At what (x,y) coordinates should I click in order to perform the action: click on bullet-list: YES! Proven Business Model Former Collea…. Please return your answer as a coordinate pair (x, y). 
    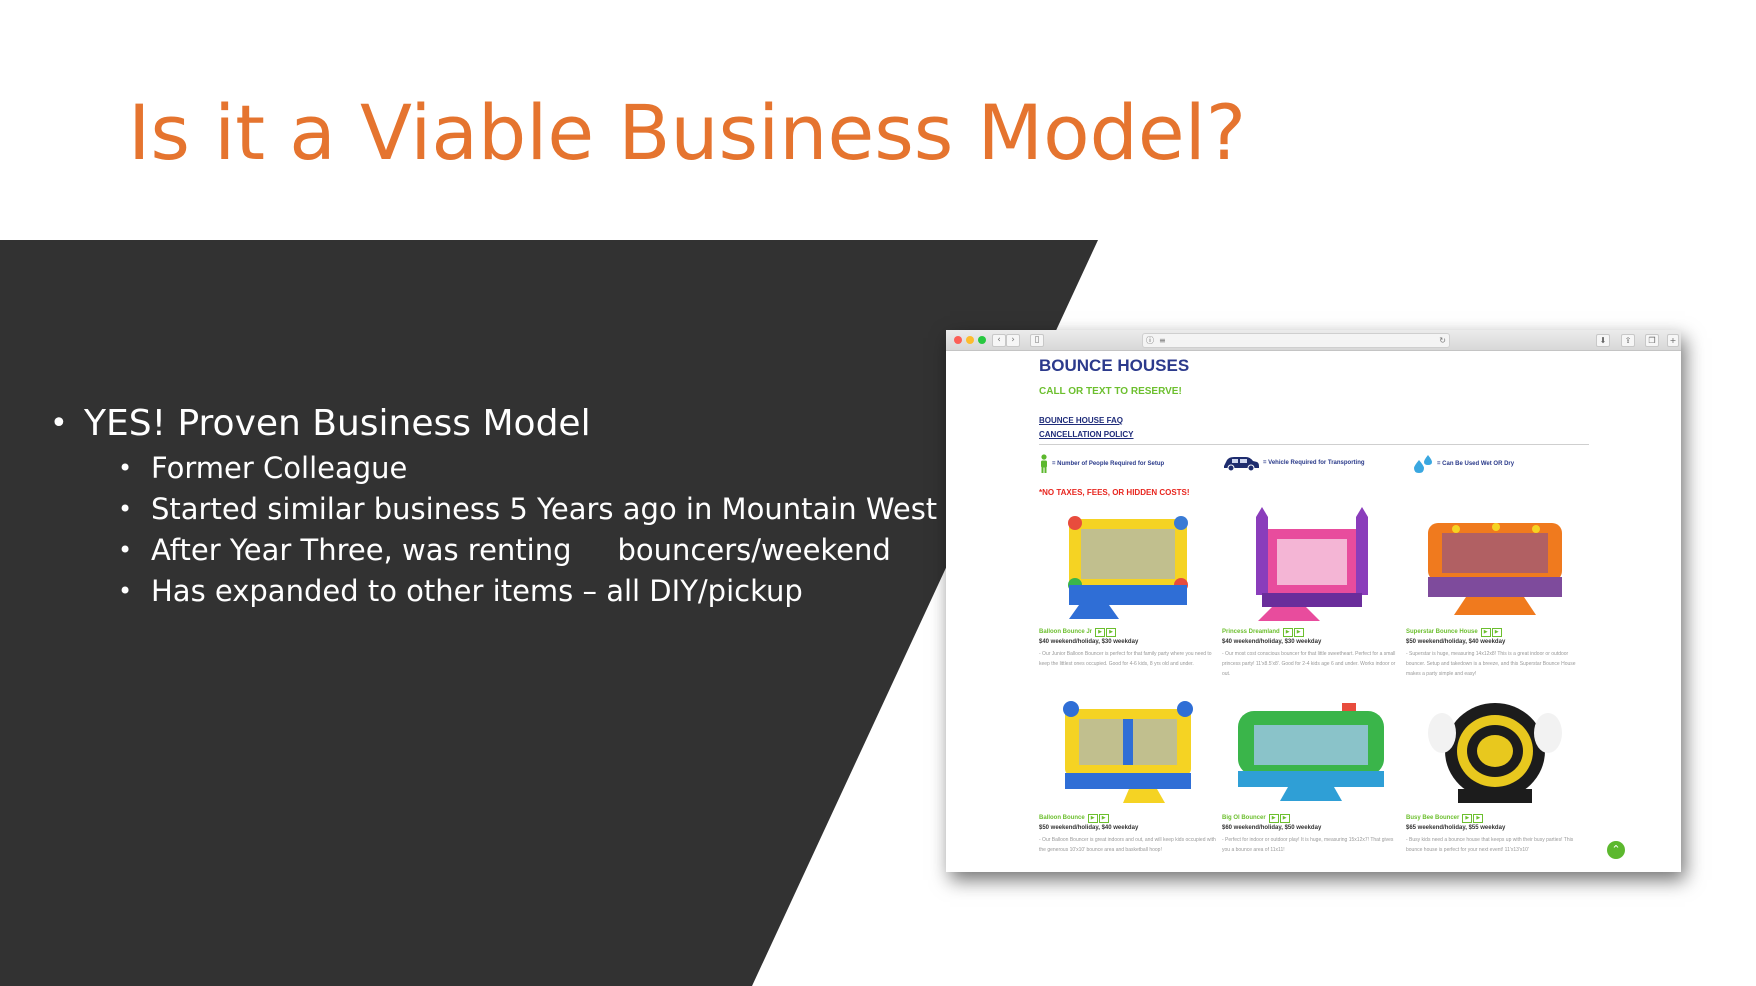
    Looking at the image, I should click on (492, 506).